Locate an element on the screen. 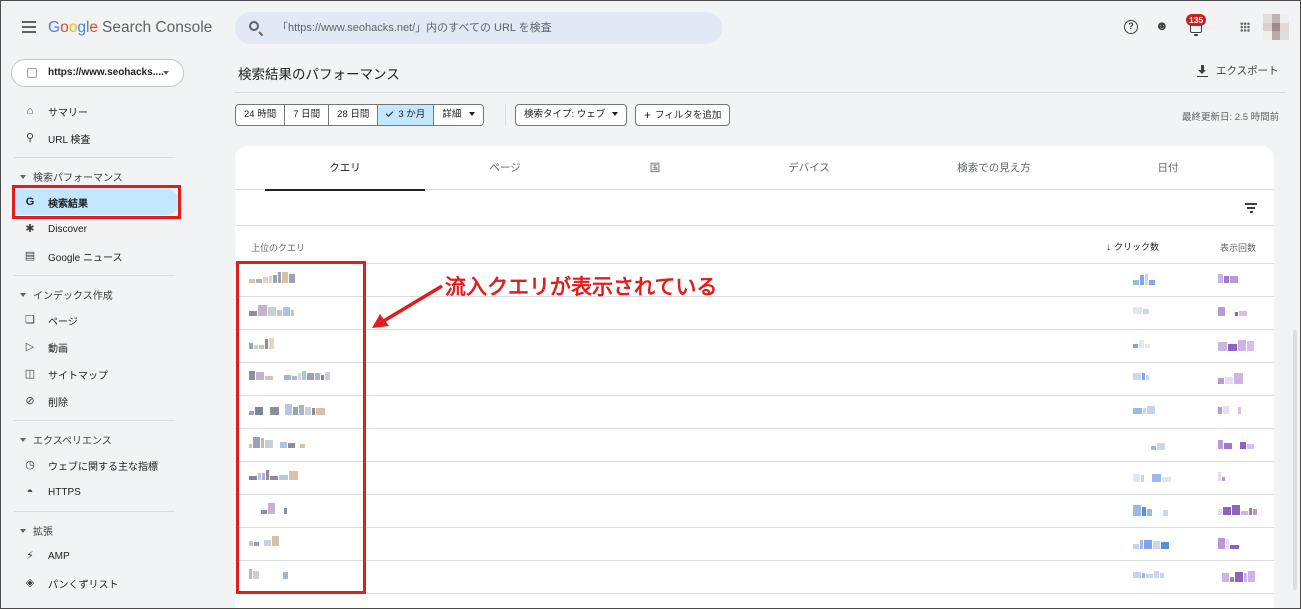  lock-icon: ◓ is located at coordinates (30, 492).